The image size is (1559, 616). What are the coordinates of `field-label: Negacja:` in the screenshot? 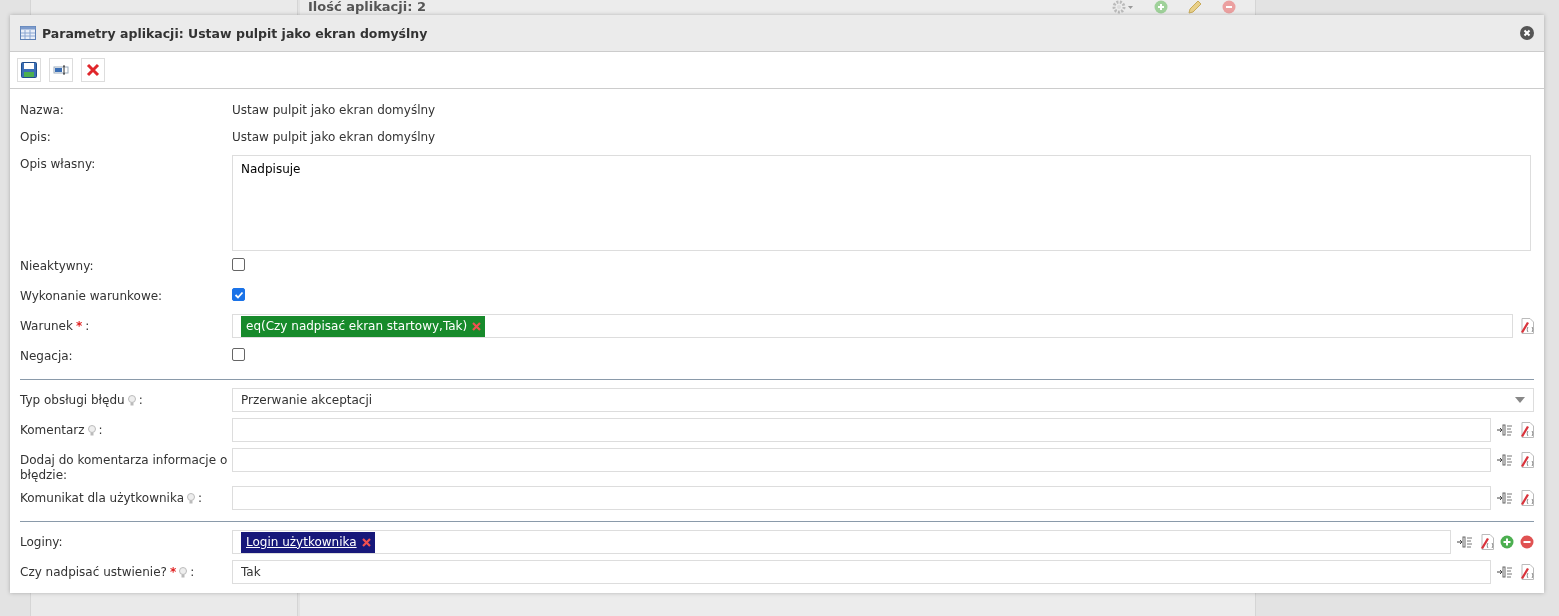 It's located at (46, 356).